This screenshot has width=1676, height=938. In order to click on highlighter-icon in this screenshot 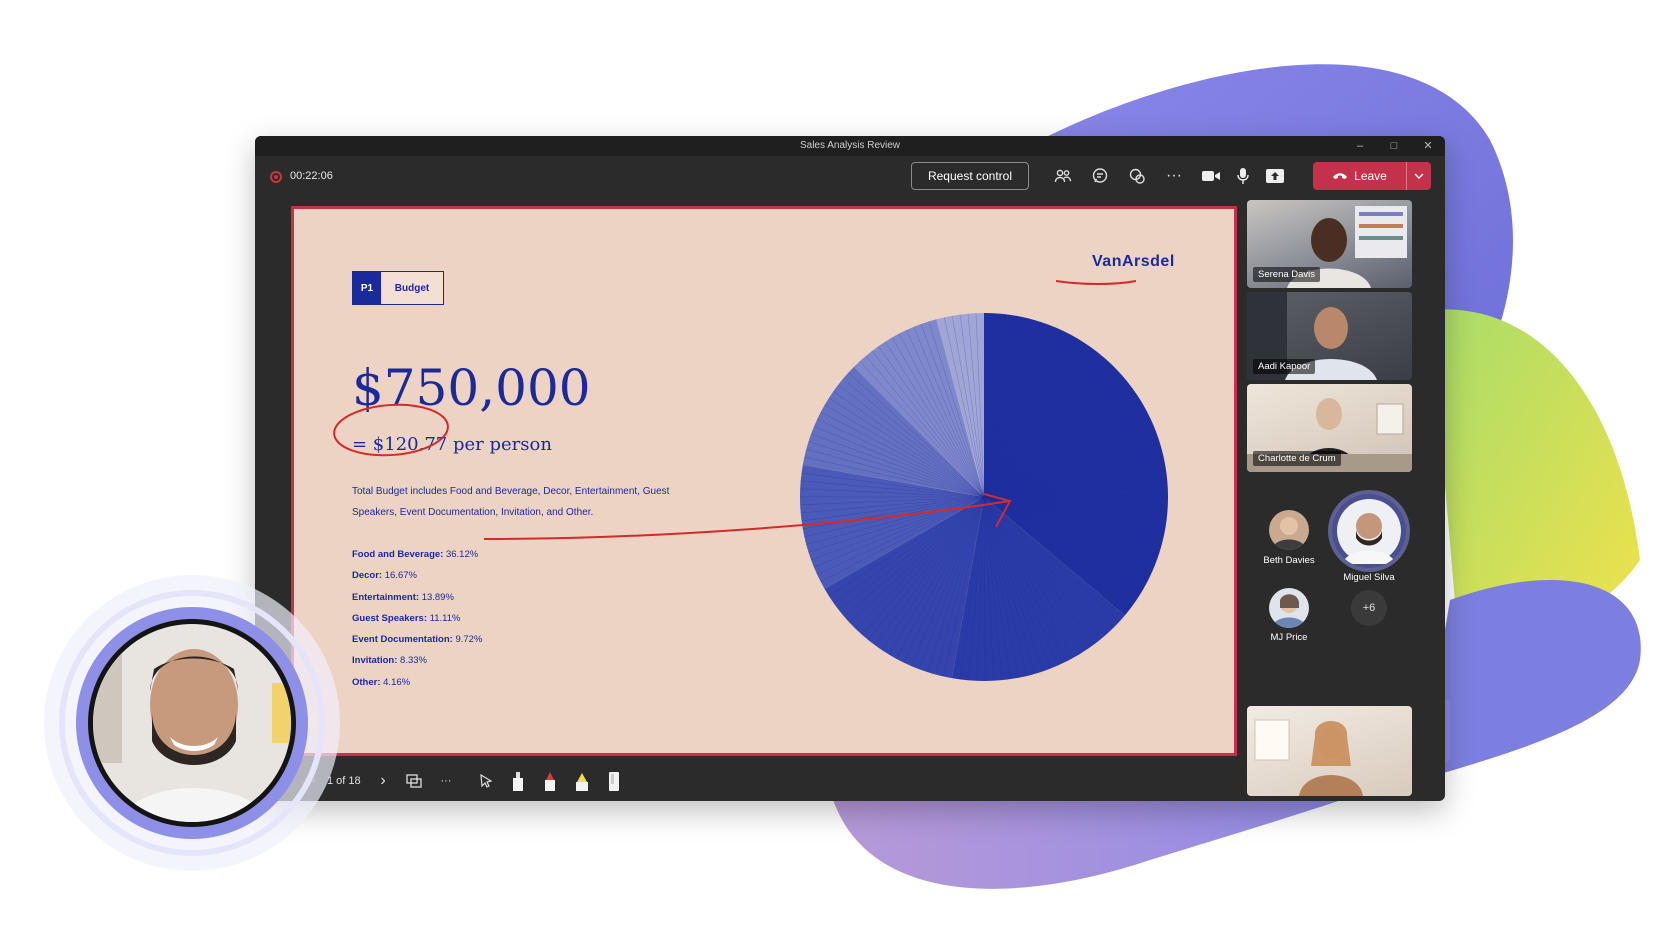, I will do `click(582, 781)`.